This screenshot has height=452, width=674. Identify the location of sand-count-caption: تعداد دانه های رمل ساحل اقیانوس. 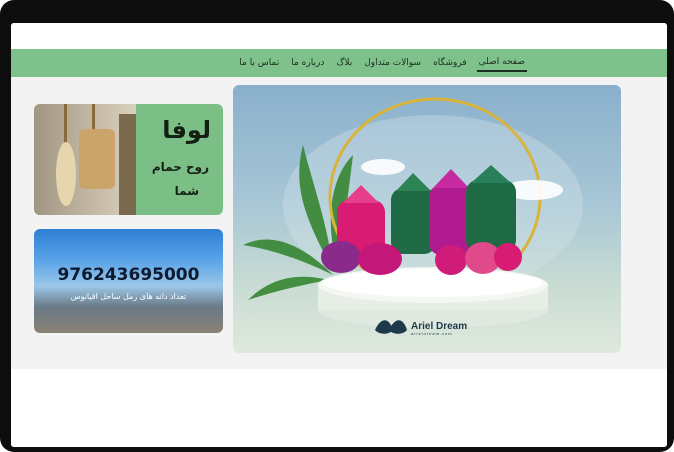
(128, 296).